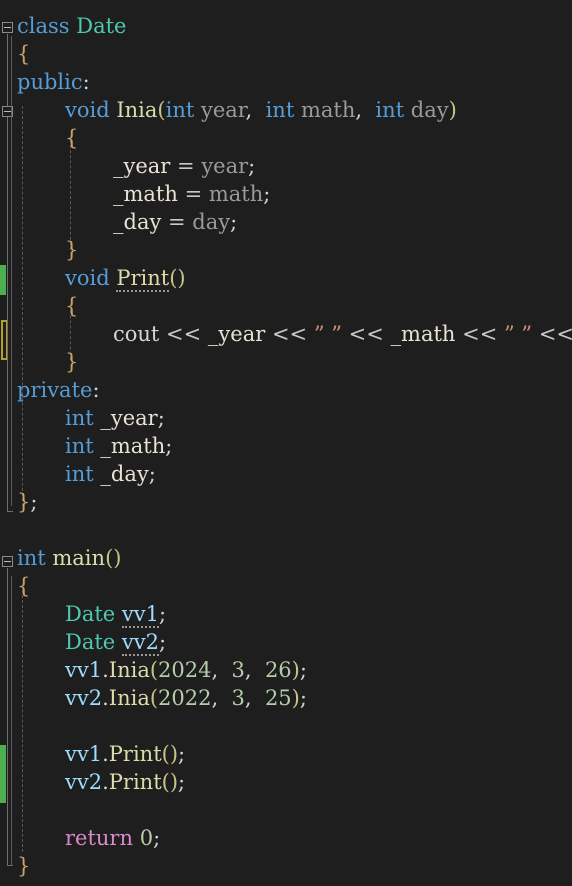 The image size is (572, 886). What do you see at coordinates (286, 502) in the screenshot?
I see `code-line: };` at bounding box center [286, 502].